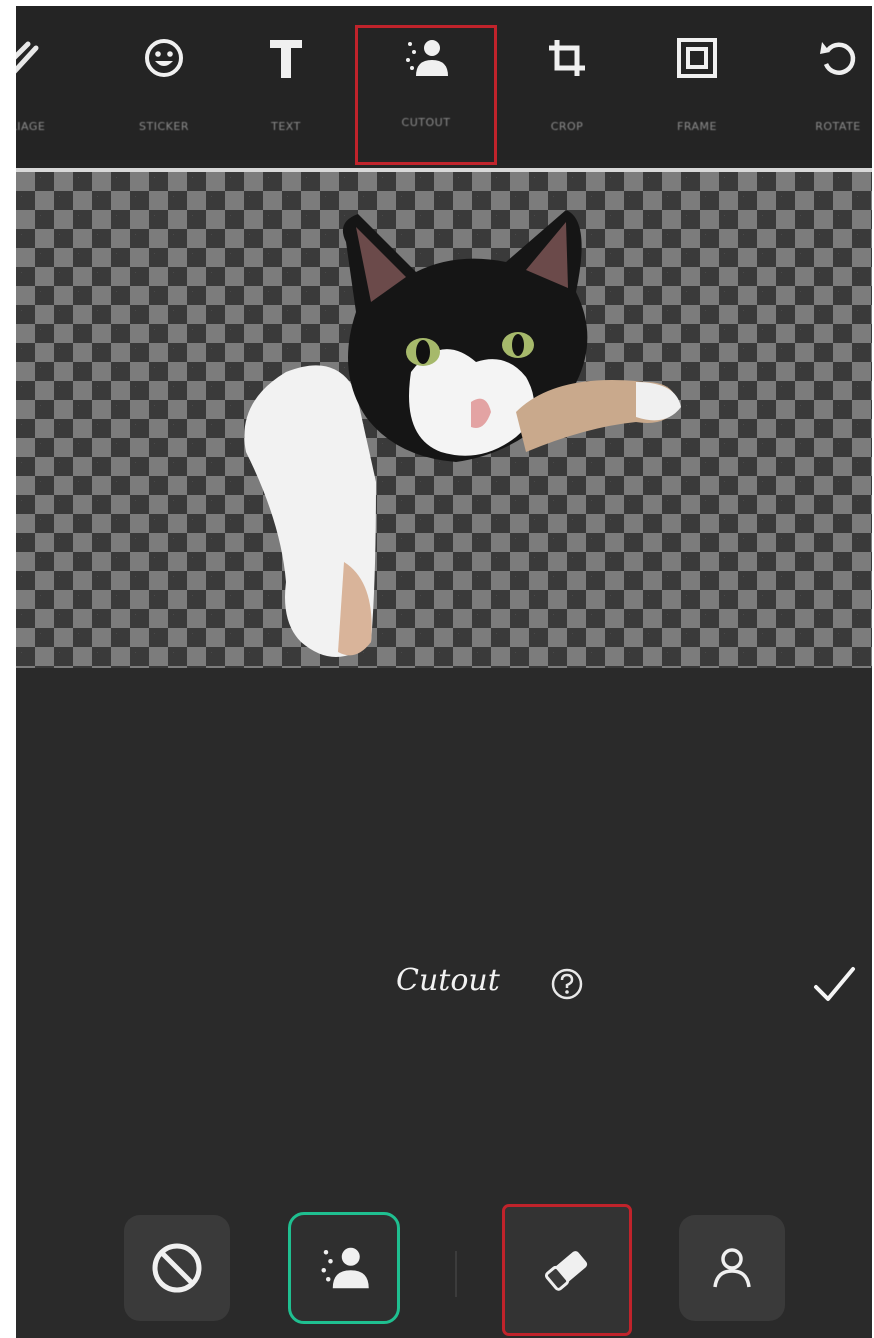 The image size is (874, 1338). Describe the element at coordinates (164, 99) in the screenshot. I see `tool-sticker: STICKER` at that location.